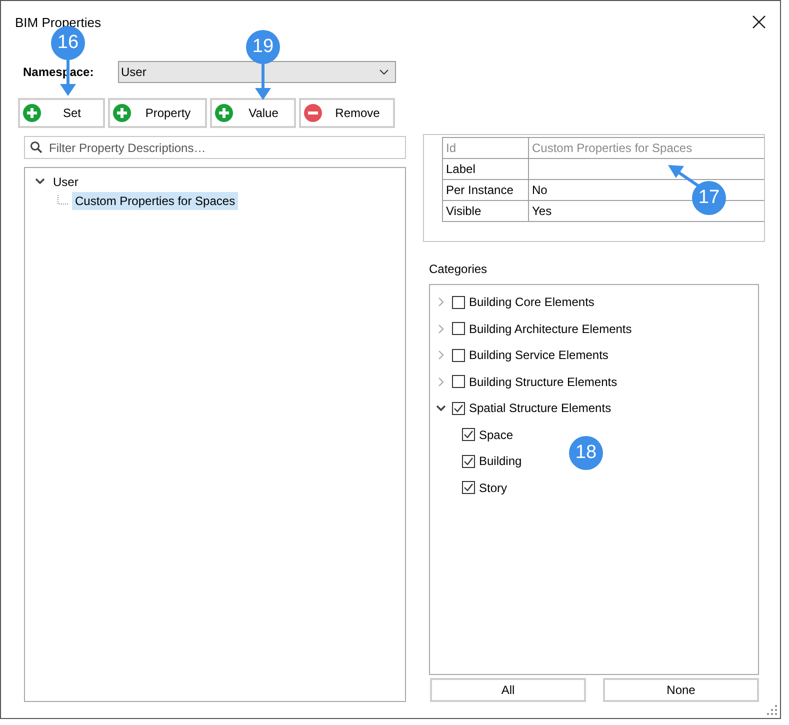  What do you see at coordinates (586, 453) in the screenshot?
I see `callout-badge: 18` at bounding box center [586, 453].